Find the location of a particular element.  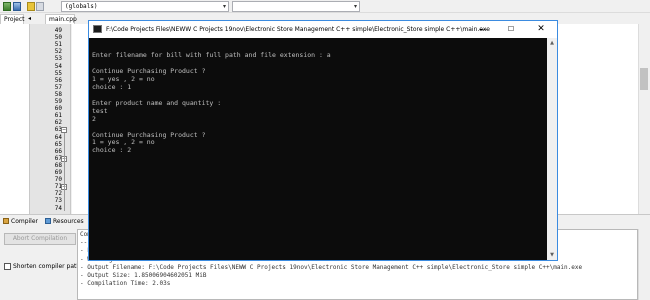

log-line: - Compilation Time: 2.03s is located at coordinates (125, 284).